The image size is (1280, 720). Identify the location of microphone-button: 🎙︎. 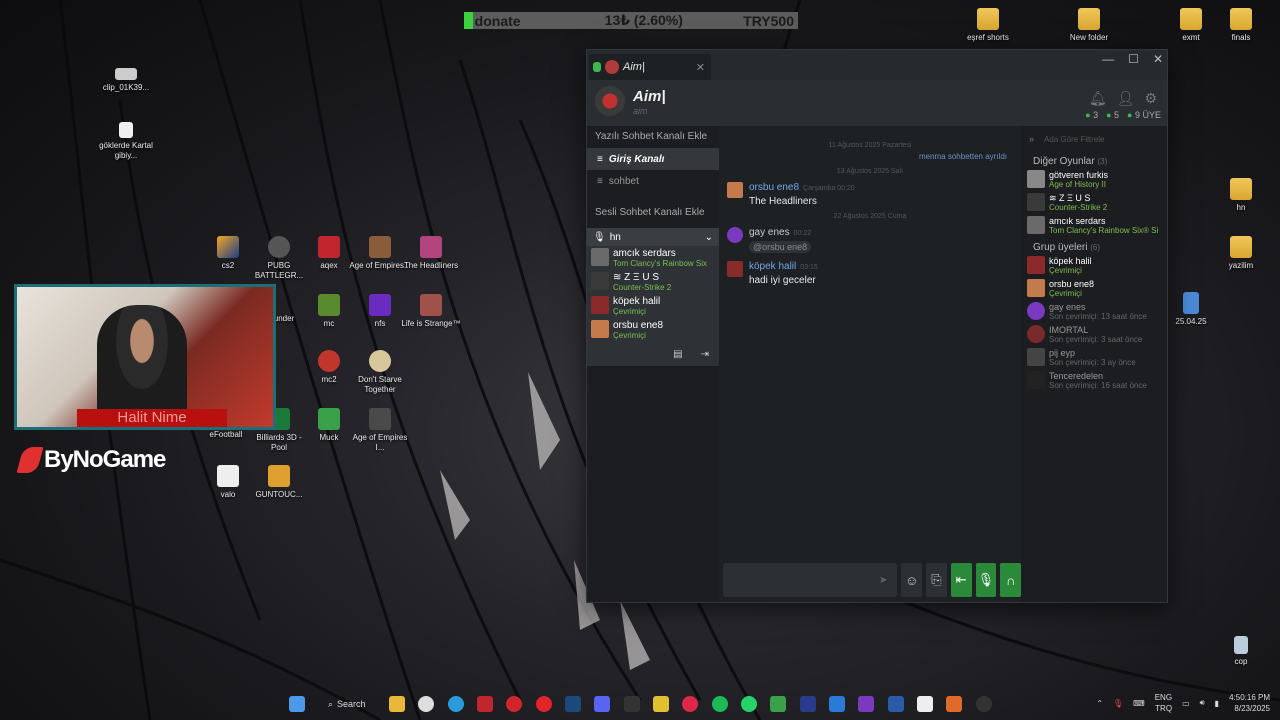
(986, 580).